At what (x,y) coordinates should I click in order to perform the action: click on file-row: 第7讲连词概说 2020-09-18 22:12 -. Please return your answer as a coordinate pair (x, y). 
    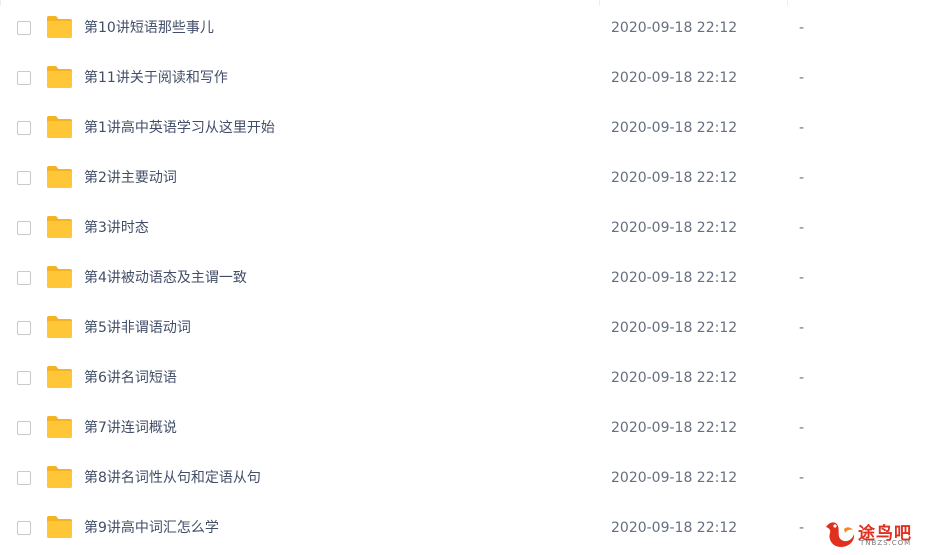
    Looking at the image, I should click on (464, 430).